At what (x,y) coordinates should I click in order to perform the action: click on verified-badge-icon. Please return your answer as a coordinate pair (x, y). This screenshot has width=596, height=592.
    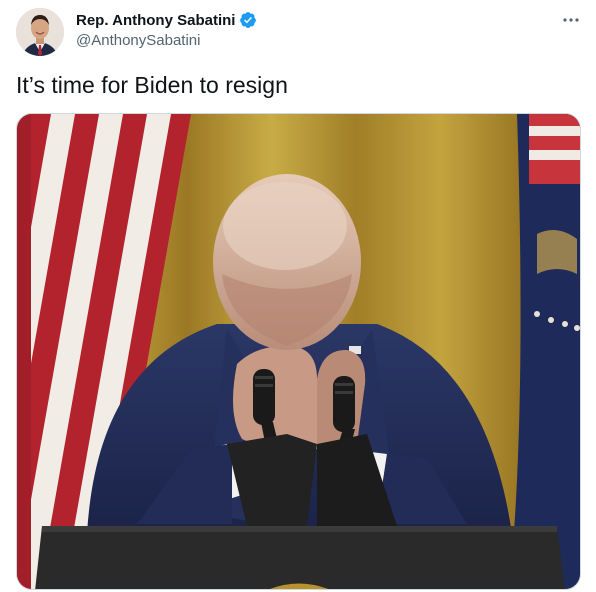
    Looking at the image, I should click on (248, 20).